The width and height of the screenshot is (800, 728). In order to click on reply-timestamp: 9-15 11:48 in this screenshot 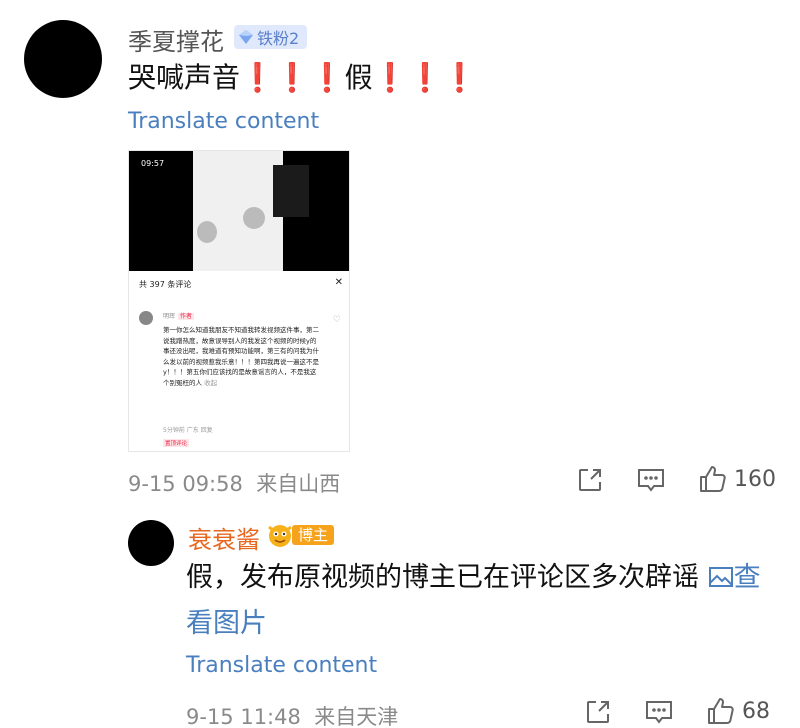, I will do `click(243, 716)`.